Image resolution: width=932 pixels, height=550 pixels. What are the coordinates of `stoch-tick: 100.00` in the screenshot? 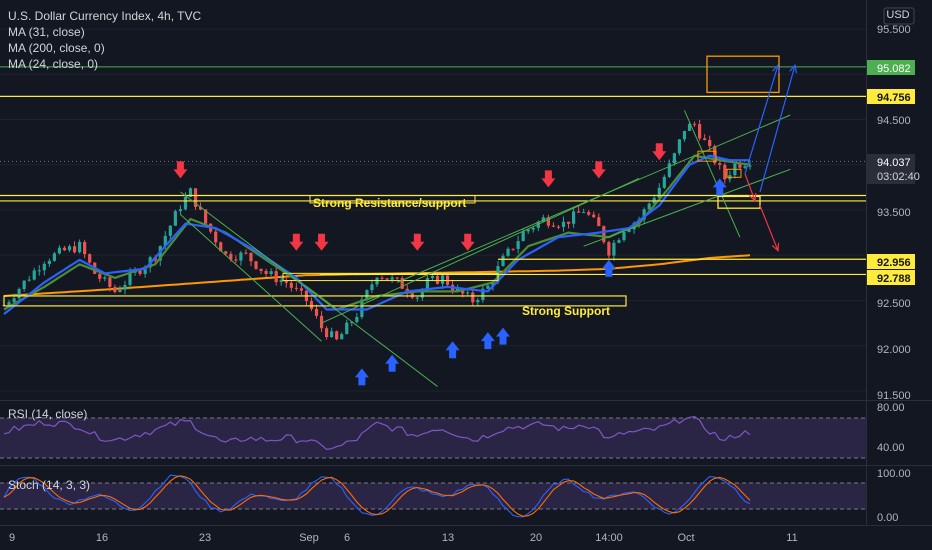 It's located at (894, 474).